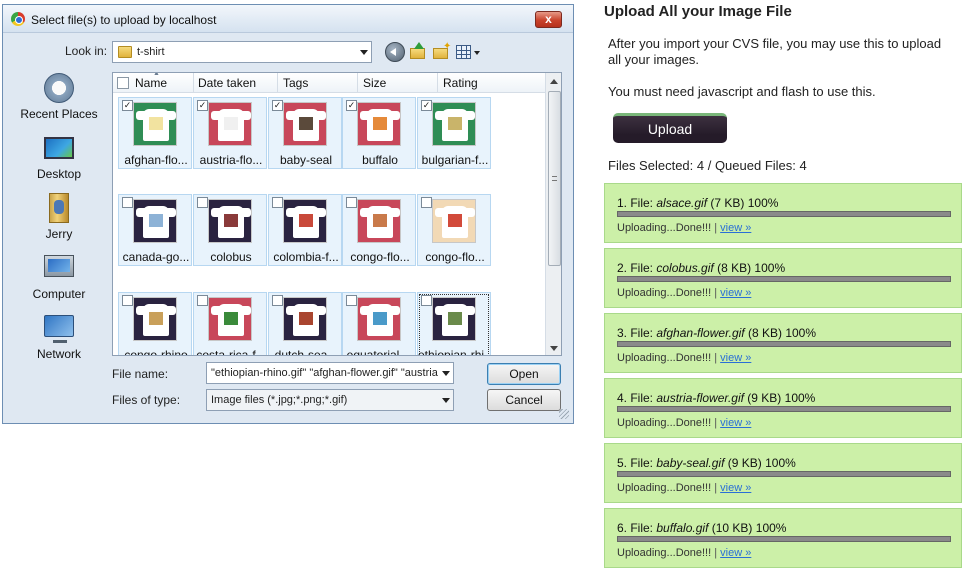  Describe the element at coordinates (123, 83) in the screenshot. I see `select-all-checkbox` at that location.